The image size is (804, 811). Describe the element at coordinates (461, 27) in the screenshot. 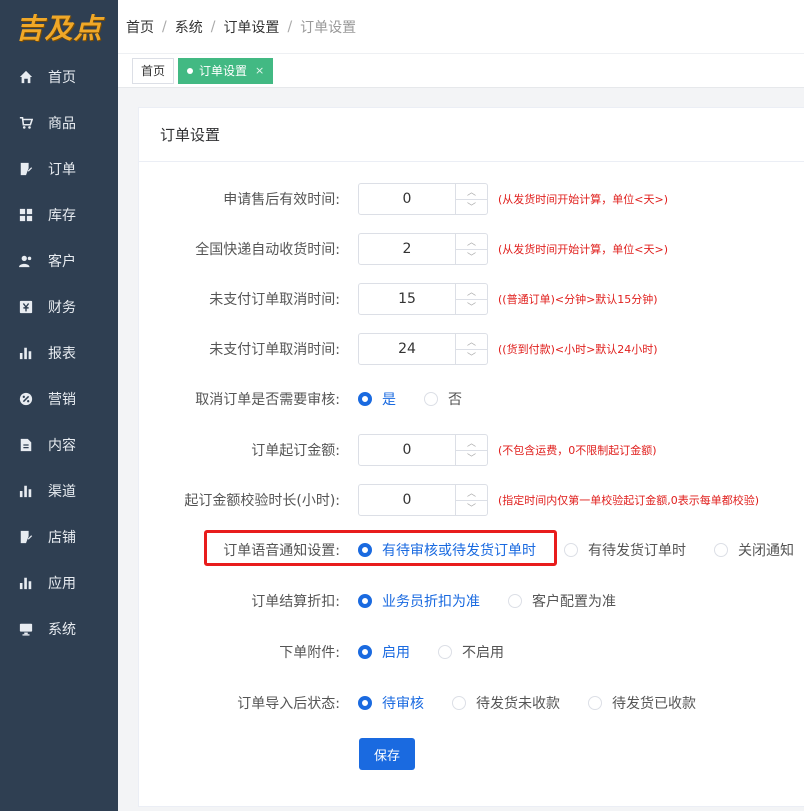

I see `breadcrumb: 首页 / 系统 / 订单设置 / 订单设置` at that location.